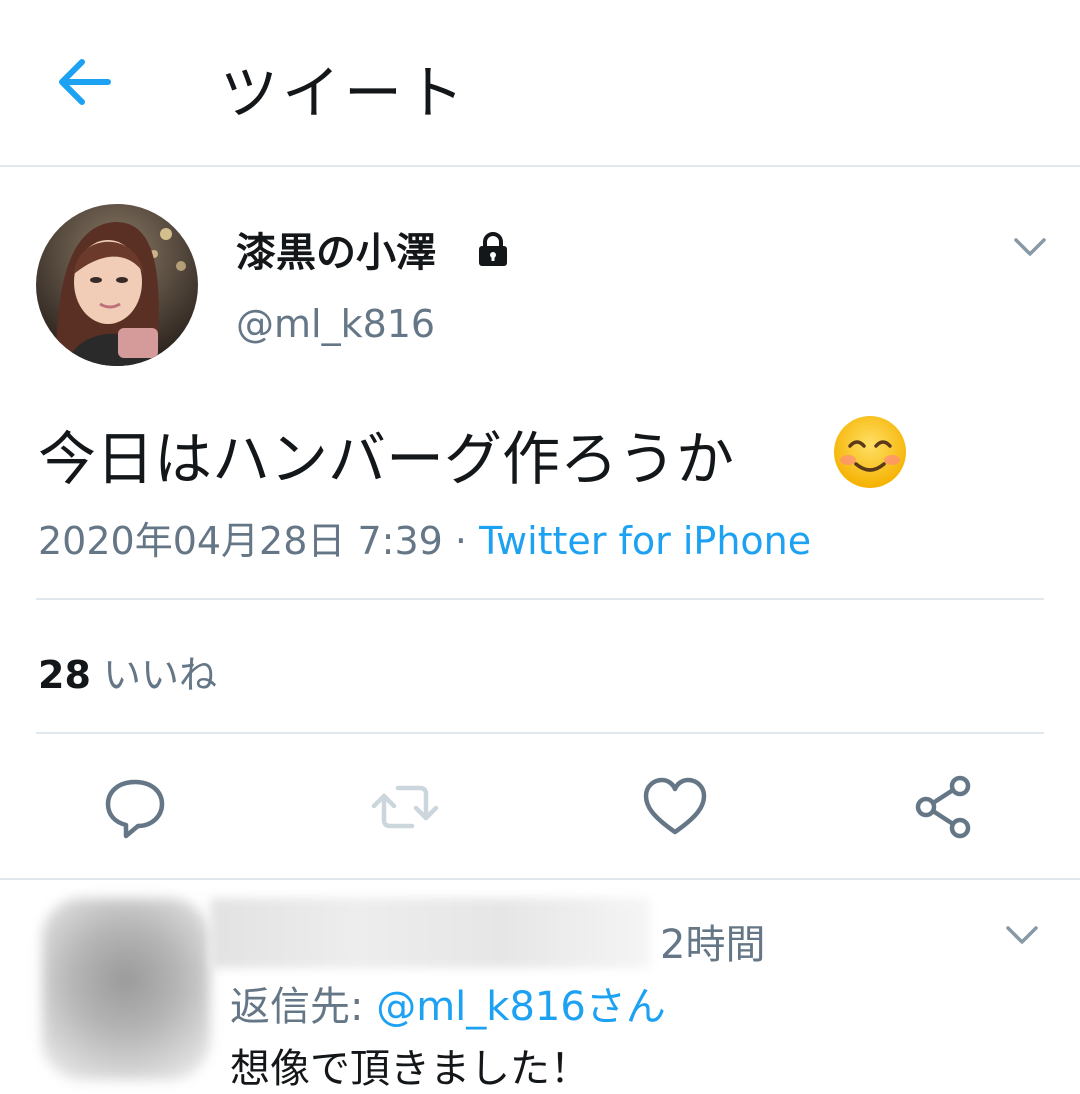 This screenshot has height=1094, width=1080. Describe the element at coordinates (410, 1069) in the screenshot. I see `reply-text: 想像で頂きました！` at that location.